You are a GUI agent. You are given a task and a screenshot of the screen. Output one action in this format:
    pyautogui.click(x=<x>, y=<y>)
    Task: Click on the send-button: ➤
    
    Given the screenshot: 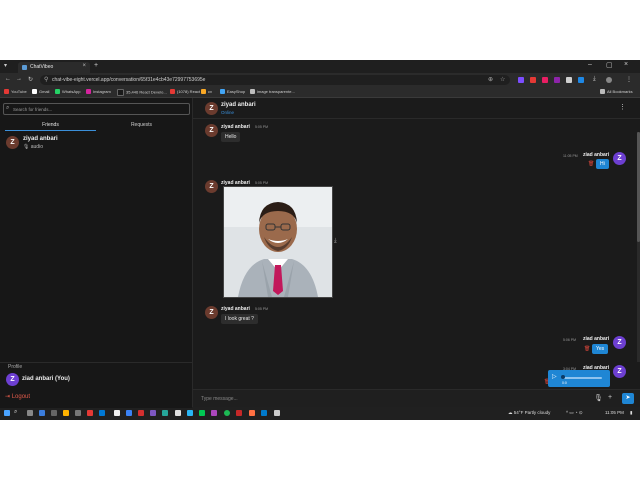 What is the action you would take?
    pyautogui.click(x=628, y=398)
    